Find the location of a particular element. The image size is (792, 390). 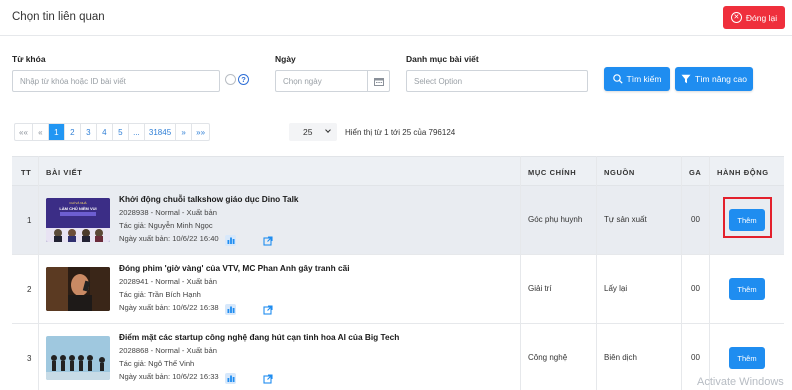

article-published: Ngày xuất bản: 10/6/22 16:38 is located at coordinates (169, 307).